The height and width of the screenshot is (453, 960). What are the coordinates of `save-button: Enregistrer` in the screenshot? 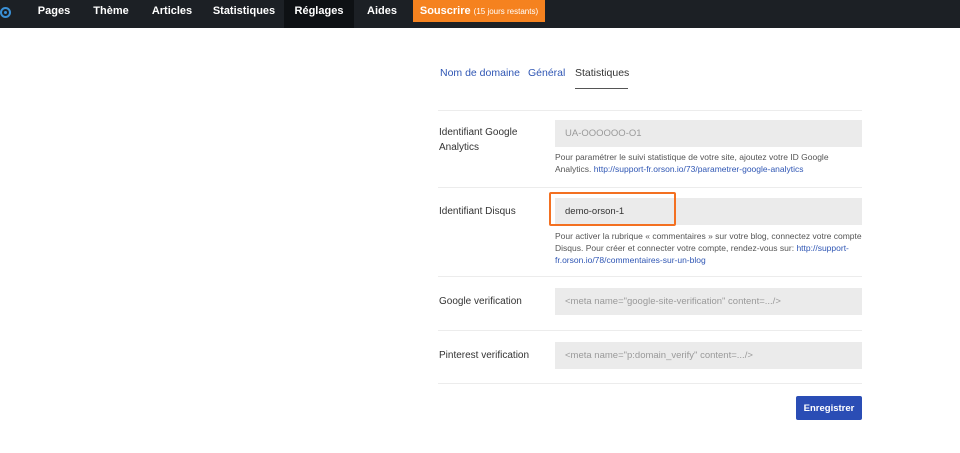 It's located at (829, 408).